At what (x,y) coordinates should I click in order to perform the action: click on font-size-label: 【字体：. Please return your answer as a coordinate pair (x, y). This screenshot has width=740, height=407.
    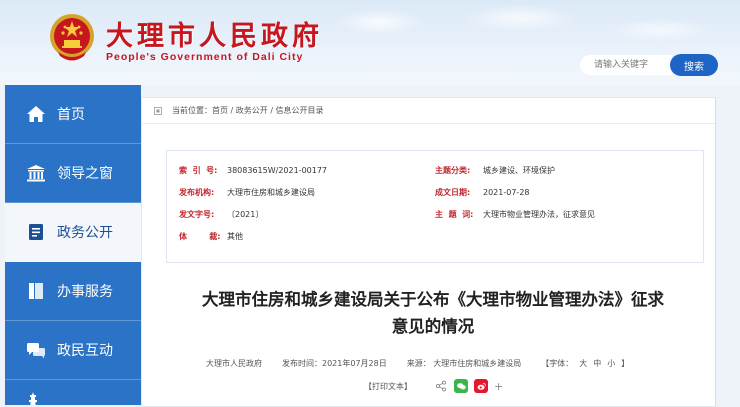
    Looking at the image, I should click on (557, 363).